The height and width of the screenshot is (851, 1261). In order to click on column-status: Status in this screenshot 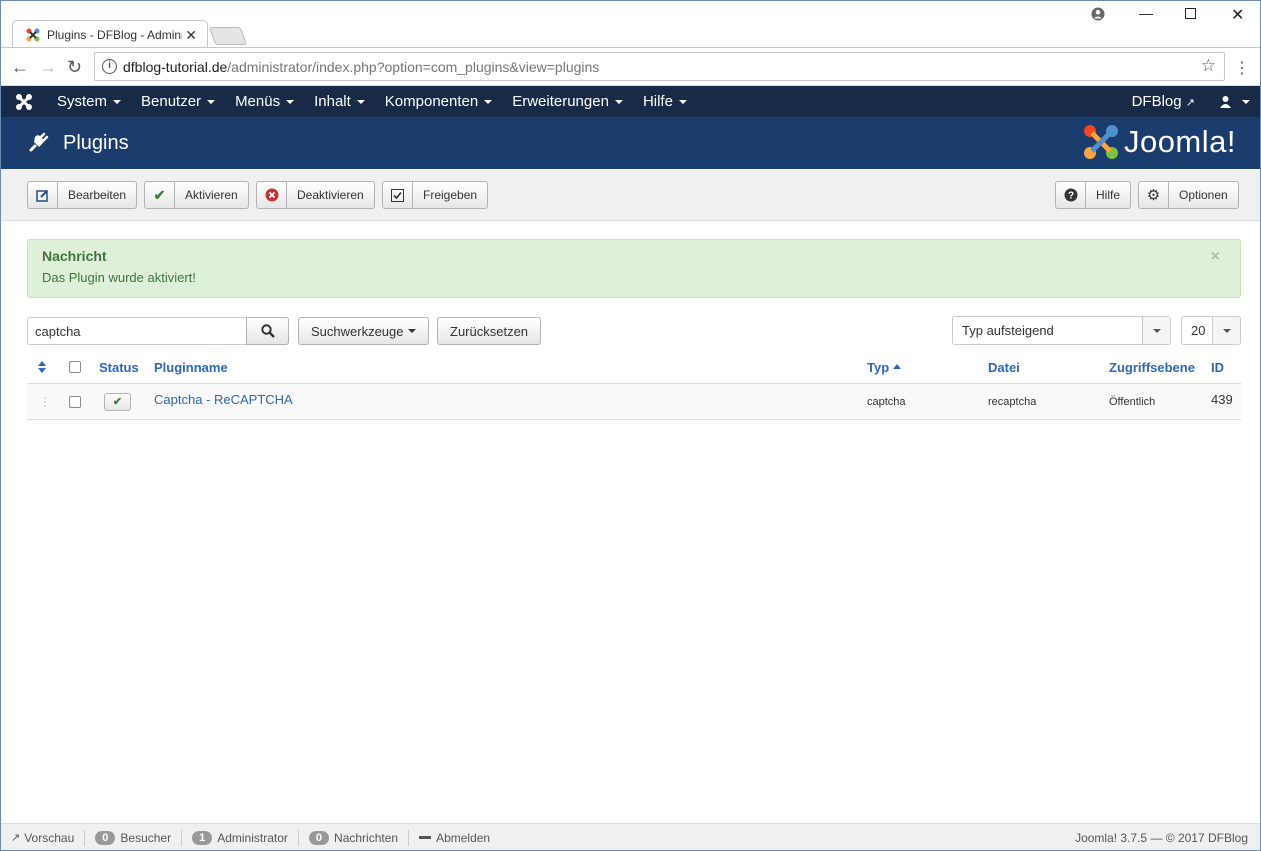, I will do `click(119, 367)`.